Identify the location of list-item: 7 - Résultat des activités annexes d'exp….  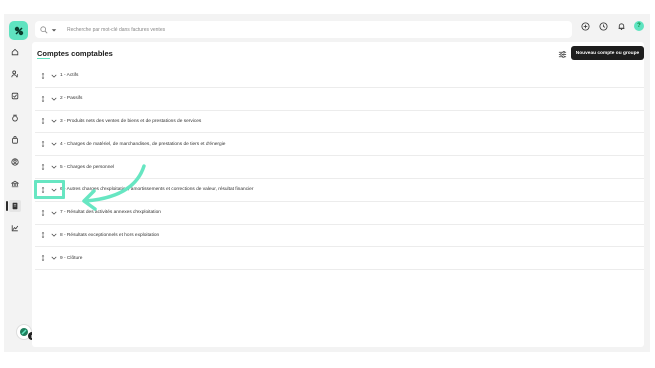
(339, 213).